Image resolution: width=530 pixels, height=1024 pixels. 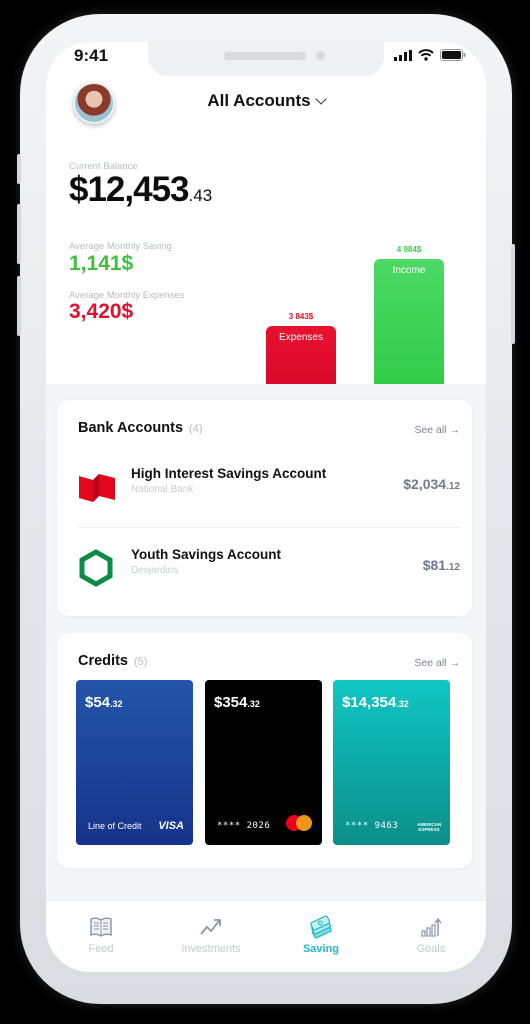 What do you see at coordinates (391, 762) in the screenshot?
I see `credit-card-amex: $14,354.32 **** 9463 AMERICAN EXPRESS` at bounding box center [391, 762].